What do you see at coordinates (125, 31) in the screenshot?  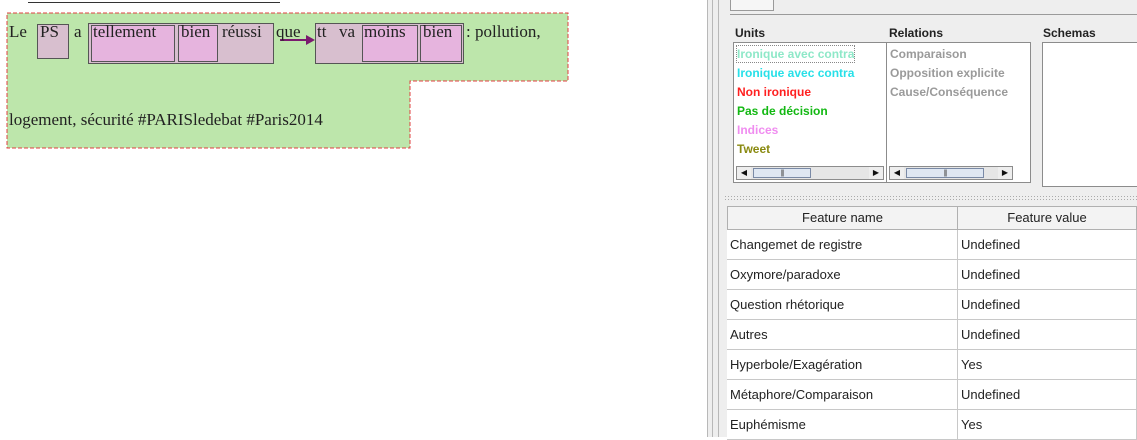 I see `word-tellement: tellement` at bounding box center [125, 31].